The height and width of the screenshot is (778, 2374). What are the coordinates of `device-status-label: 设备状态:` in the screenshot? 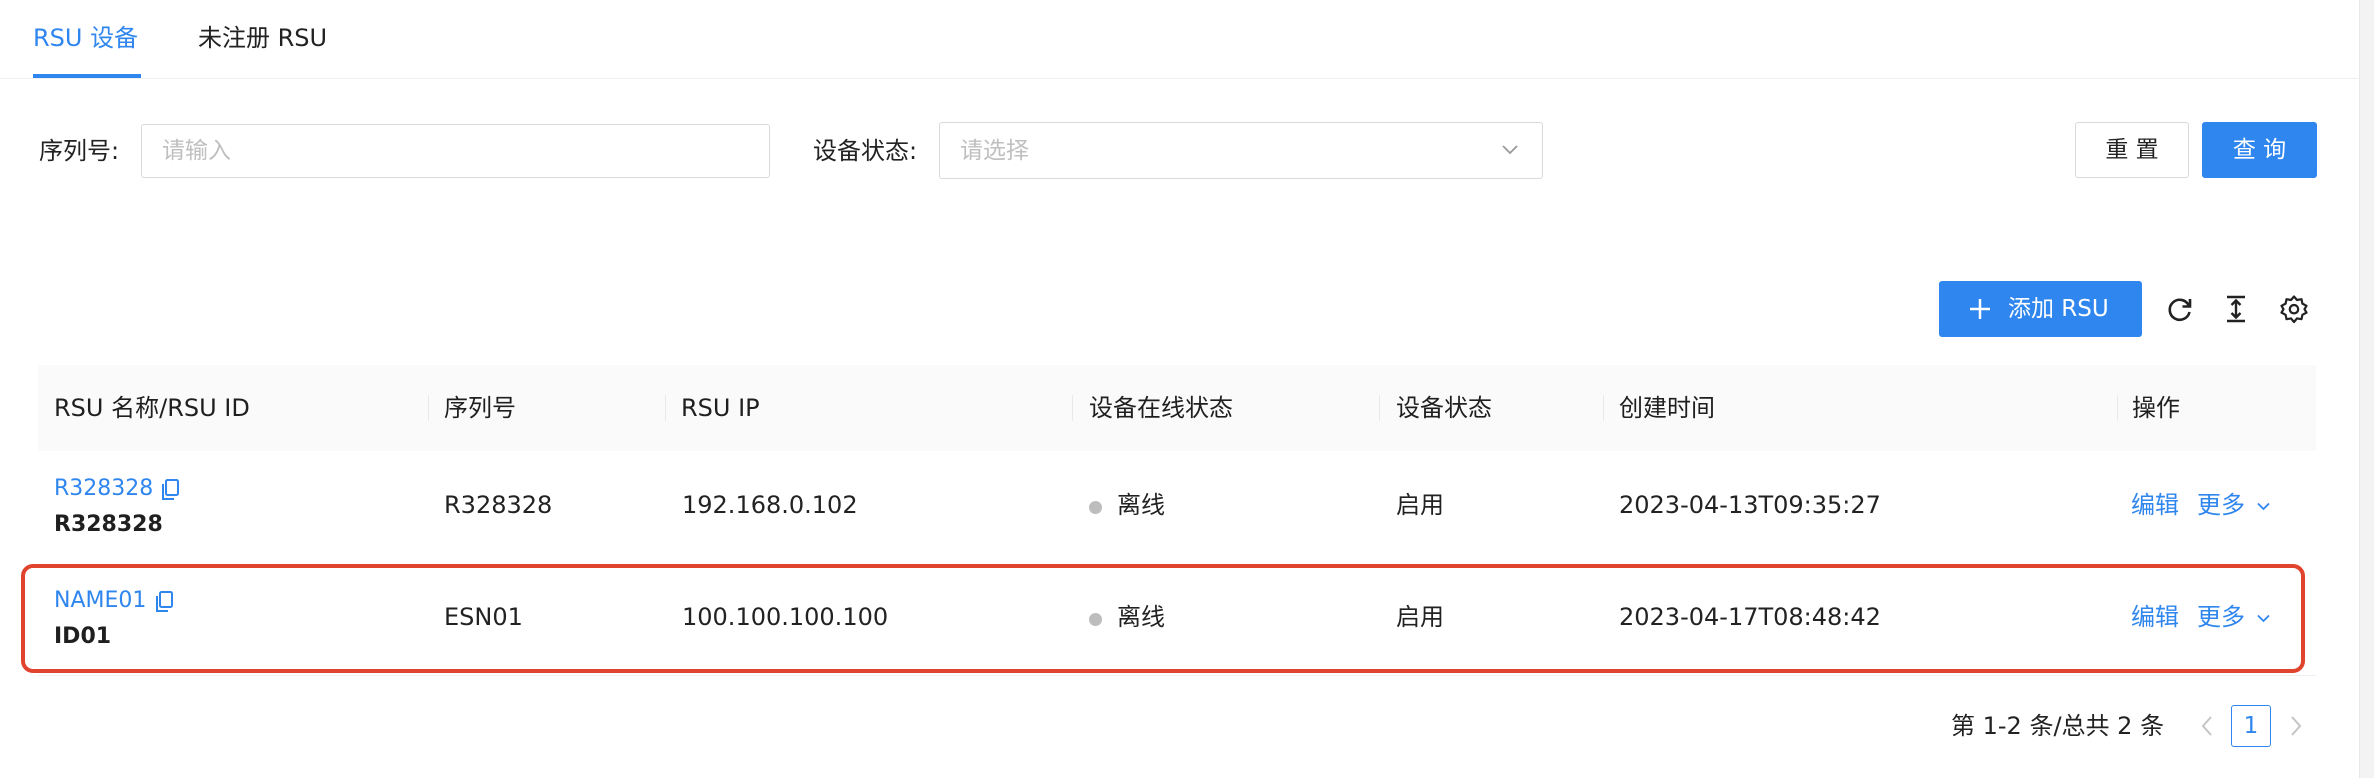 It's located at (865, 151).